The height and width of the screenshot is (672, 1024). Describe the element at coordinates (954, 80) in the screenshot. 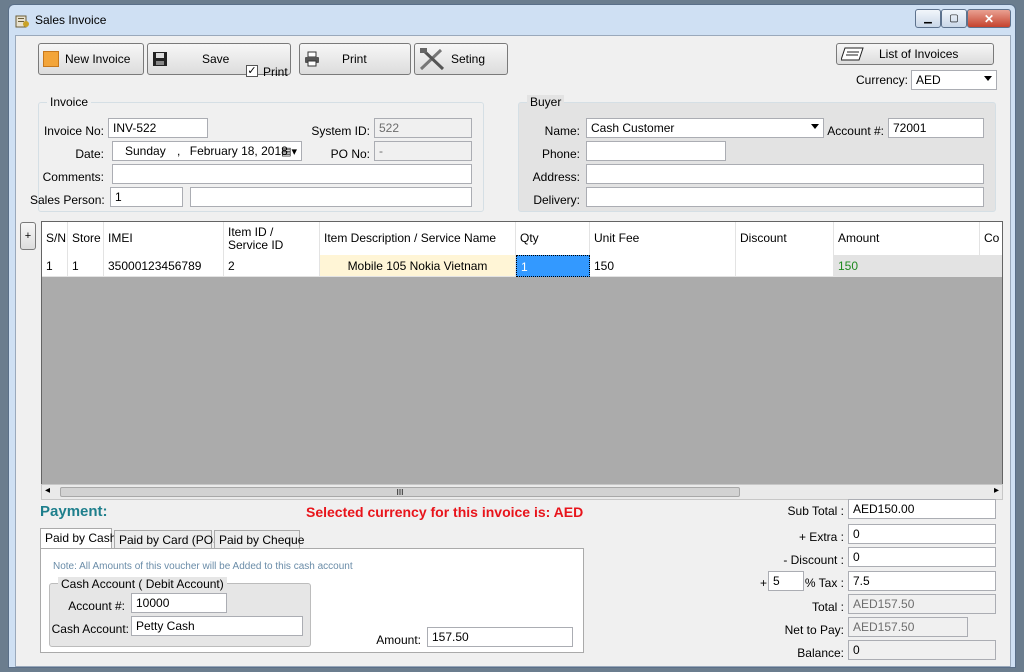

I see `currency-select: AED` at that location.